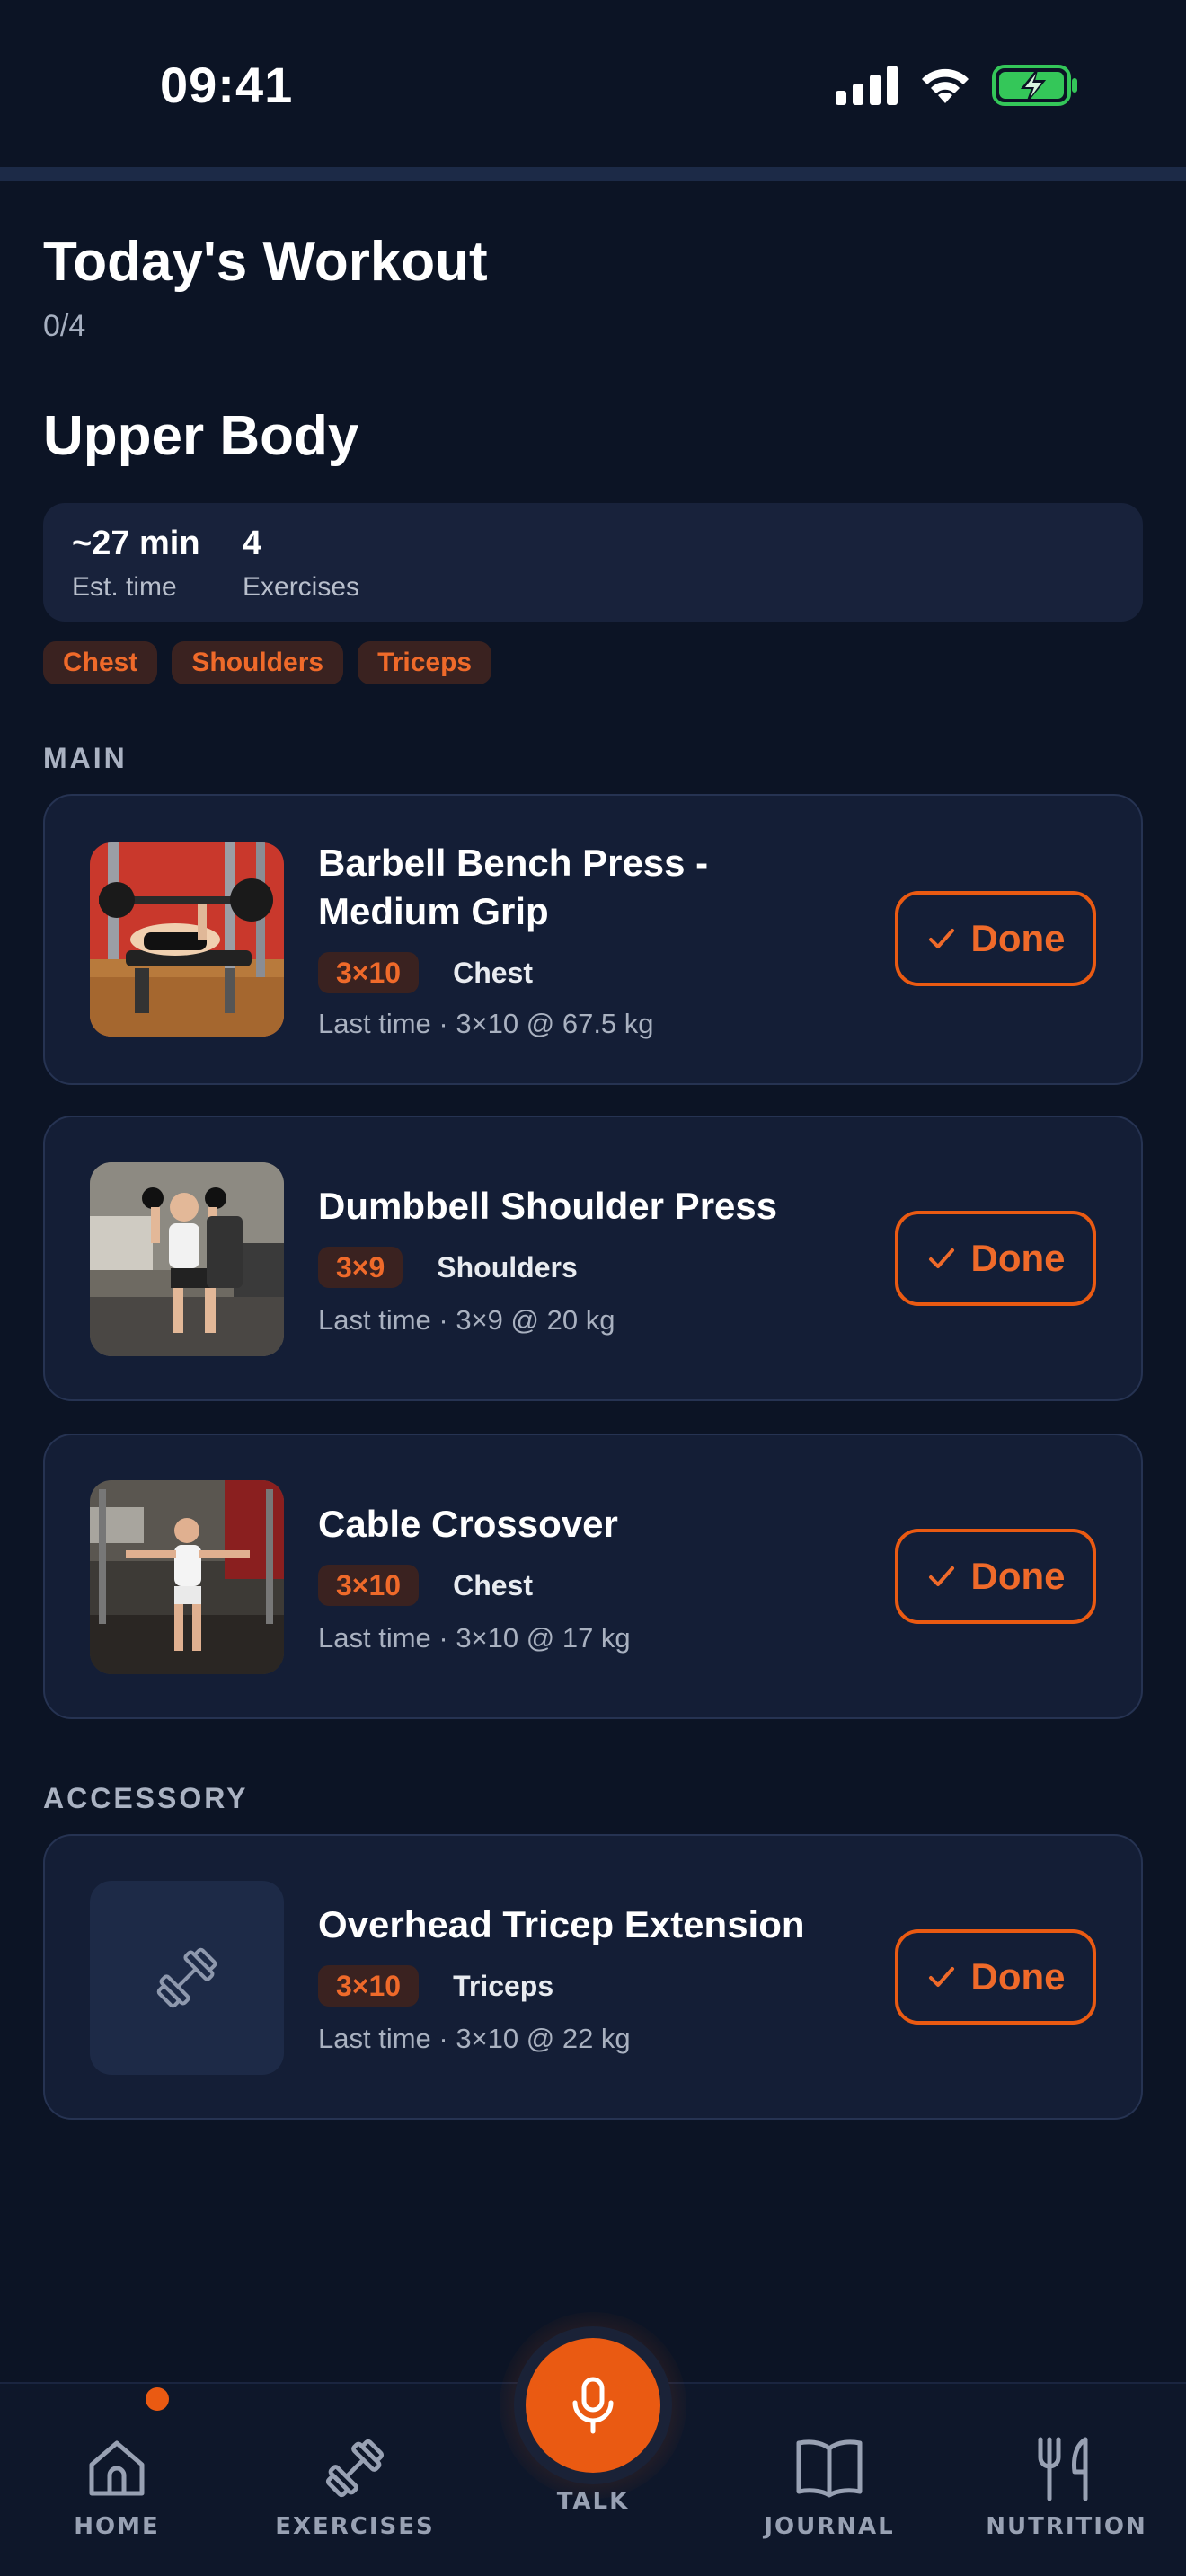 The height and width of the screenshot is (2576, 1186). Describe the element at coordinates (468, 1524) in the screenshot. I see `exercise-name: Cable Crossover` at that location.